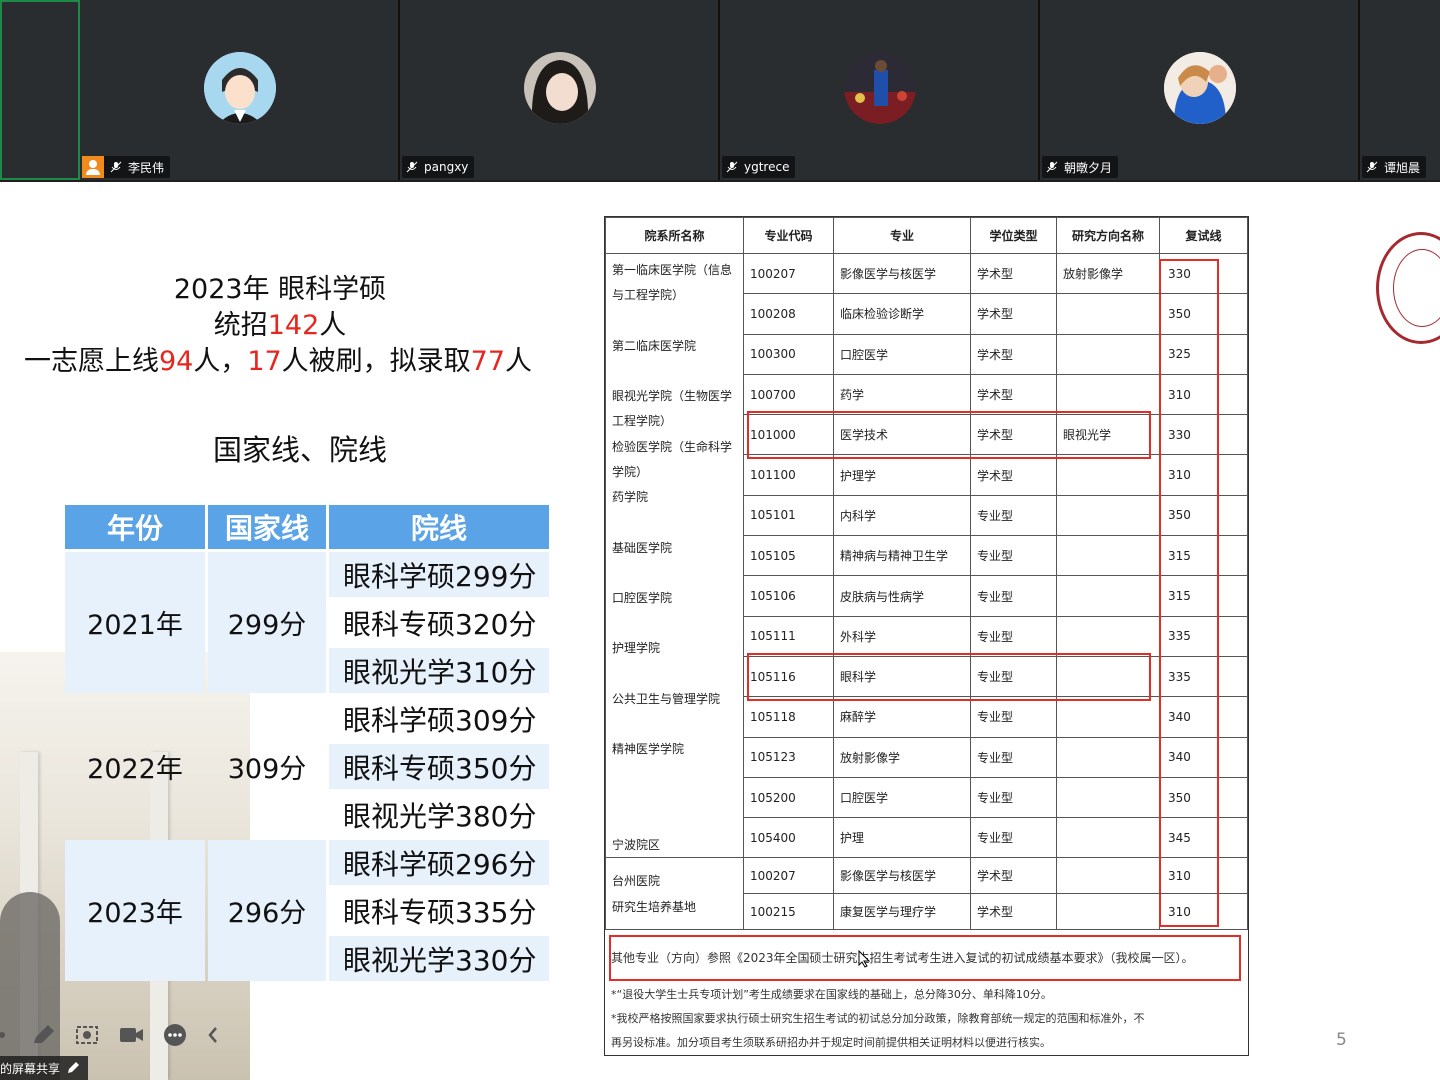  Describe the element at coordinates (213, 1035) in the screenshot. I see `chevron-left-icon` at that location.